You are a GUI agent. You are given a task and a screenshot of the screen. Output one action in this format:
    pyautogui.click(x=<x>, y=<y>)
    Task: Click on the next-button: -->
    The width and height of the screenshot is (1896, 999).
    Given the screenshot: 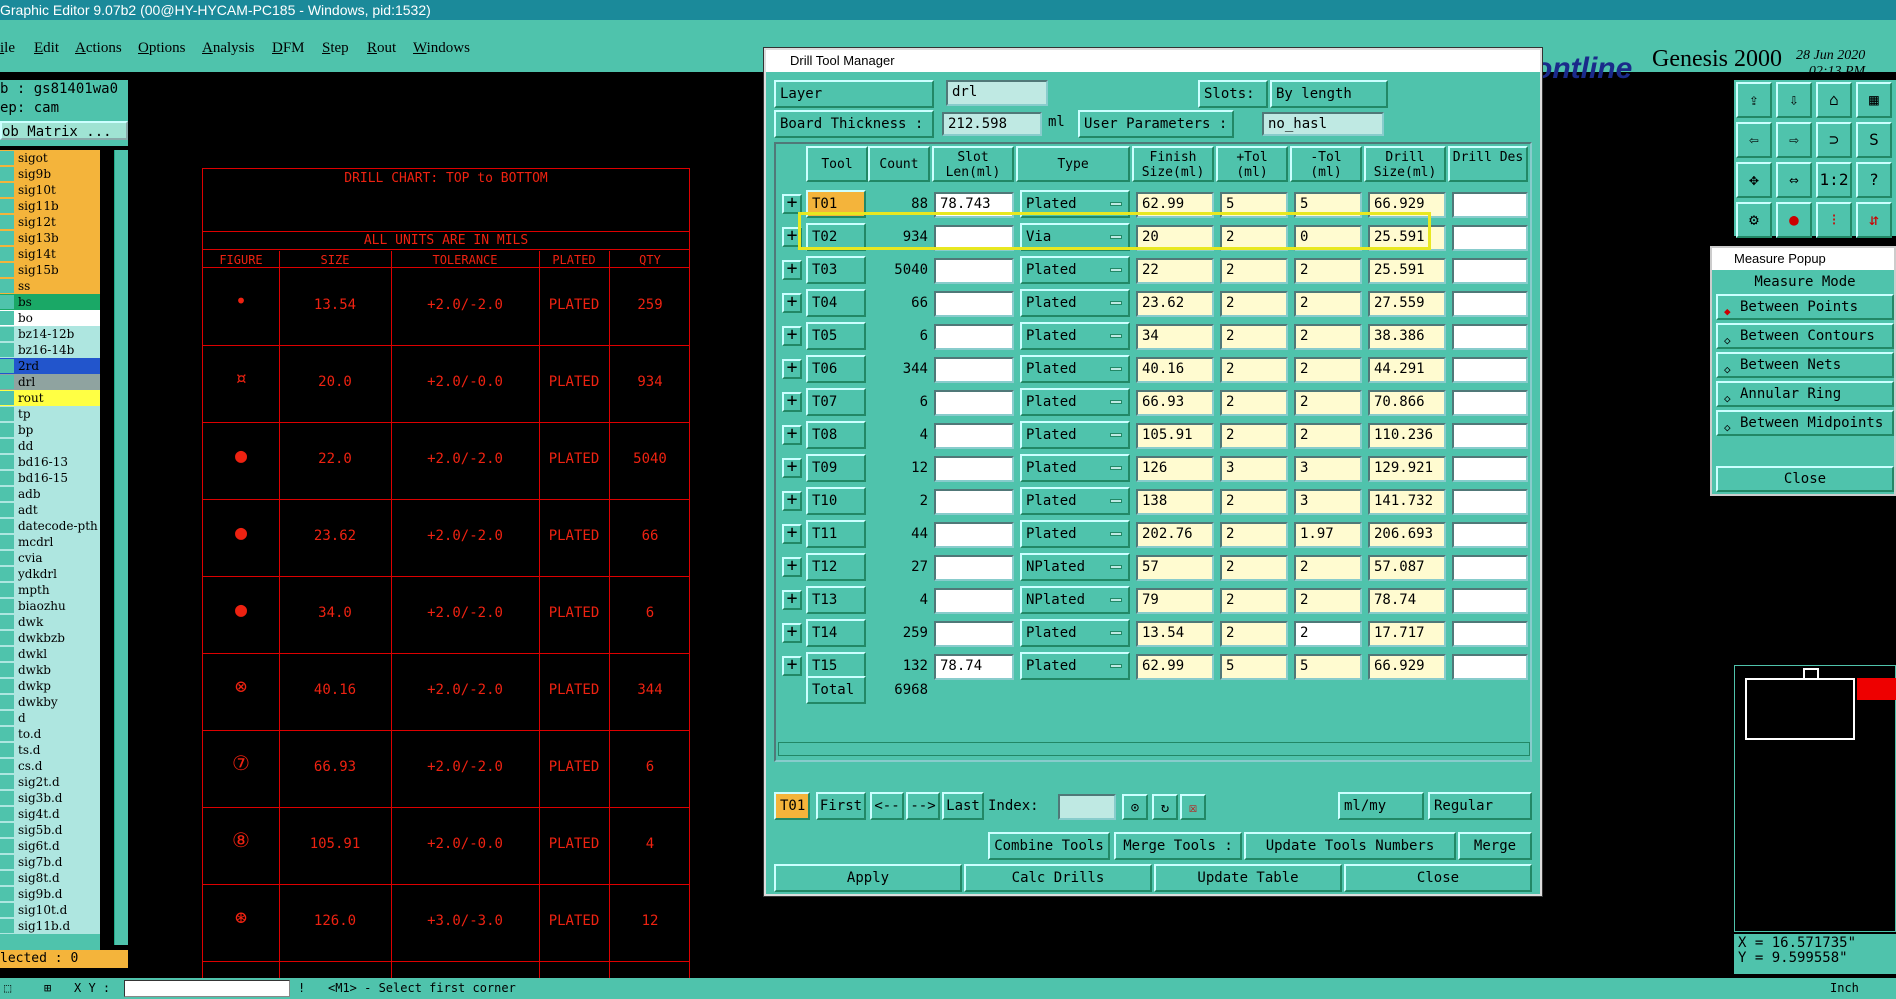 What is the action you would take?
    pyautogui.click(x=923, y=806)
    